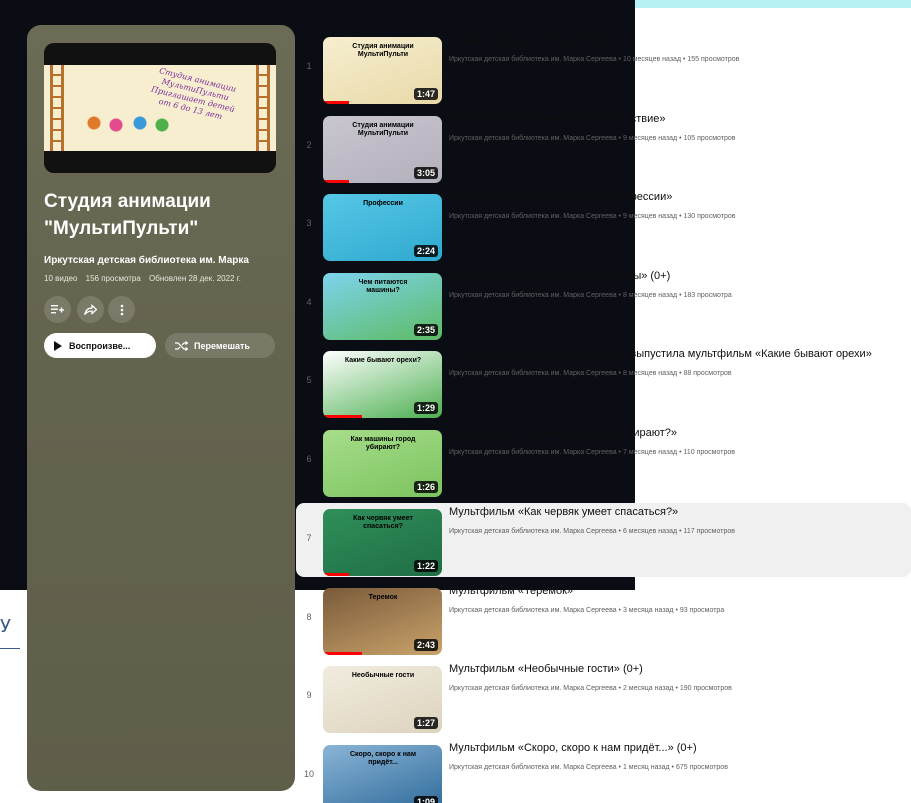  What do you see at coordinates (680, 276) in the screenshot?
I see `video-title: Мультфильм «Чем питаются машины» (0+)` at bounding box center [680, 276].